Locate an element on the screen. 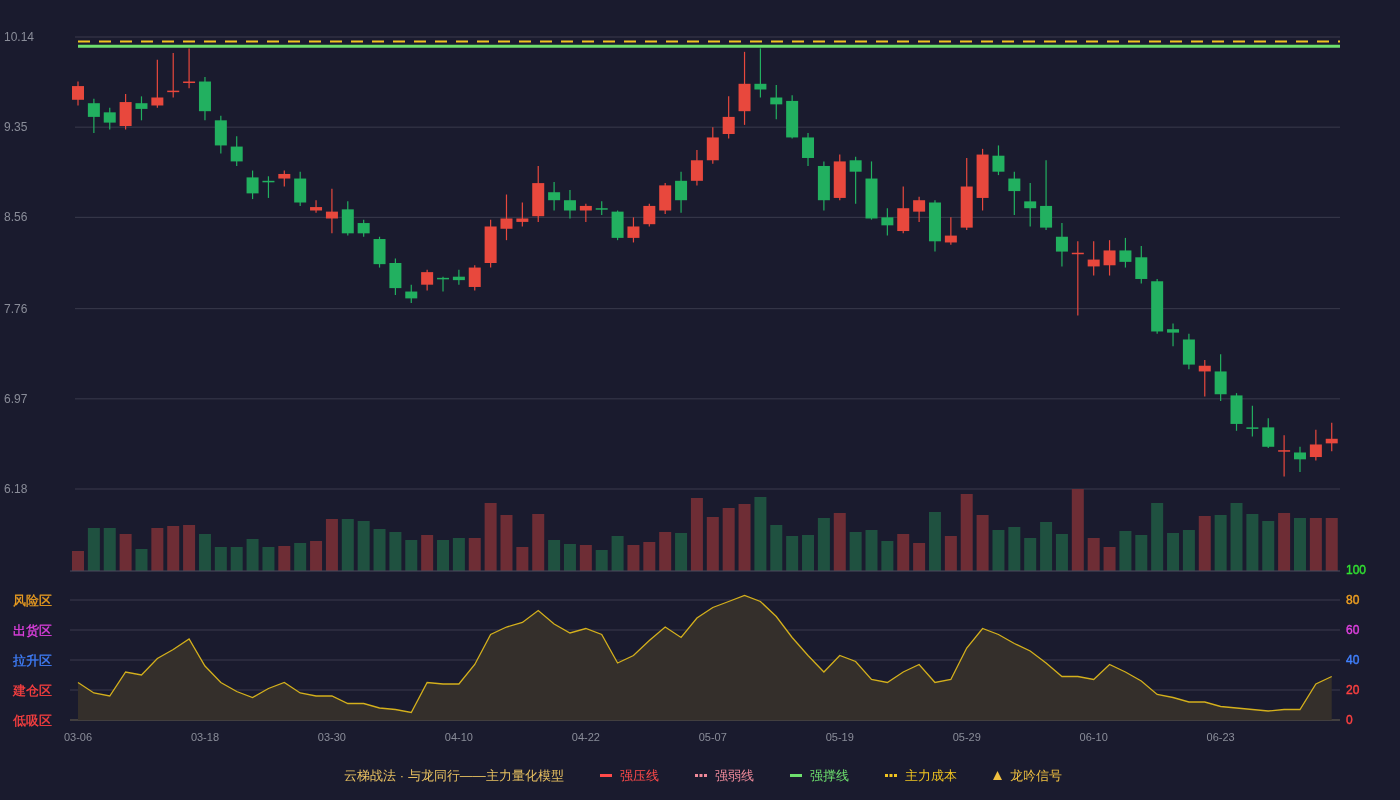 This screenshot has width=1400, height=800. axis-label: 100 is located at coordinates (1356, 570).